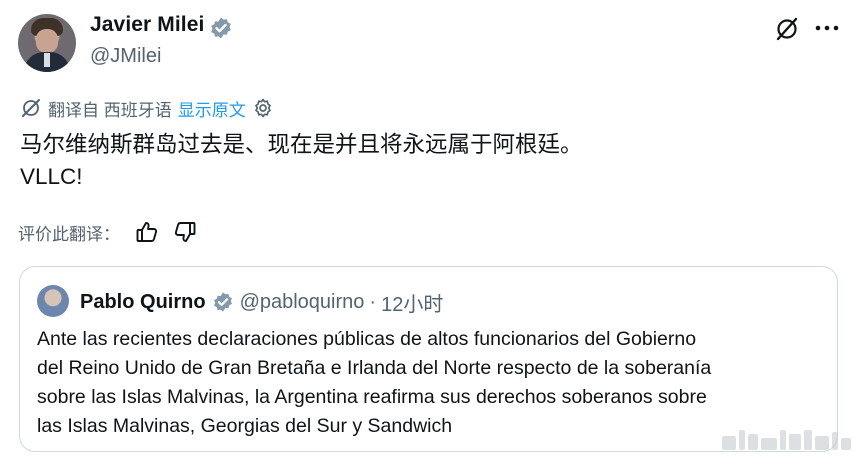 Image resolution: width=856 pixels, height=464 pixels. Describe the element at coordinates (263, 108) in the screenshot. I see `settings-icon` at that location.